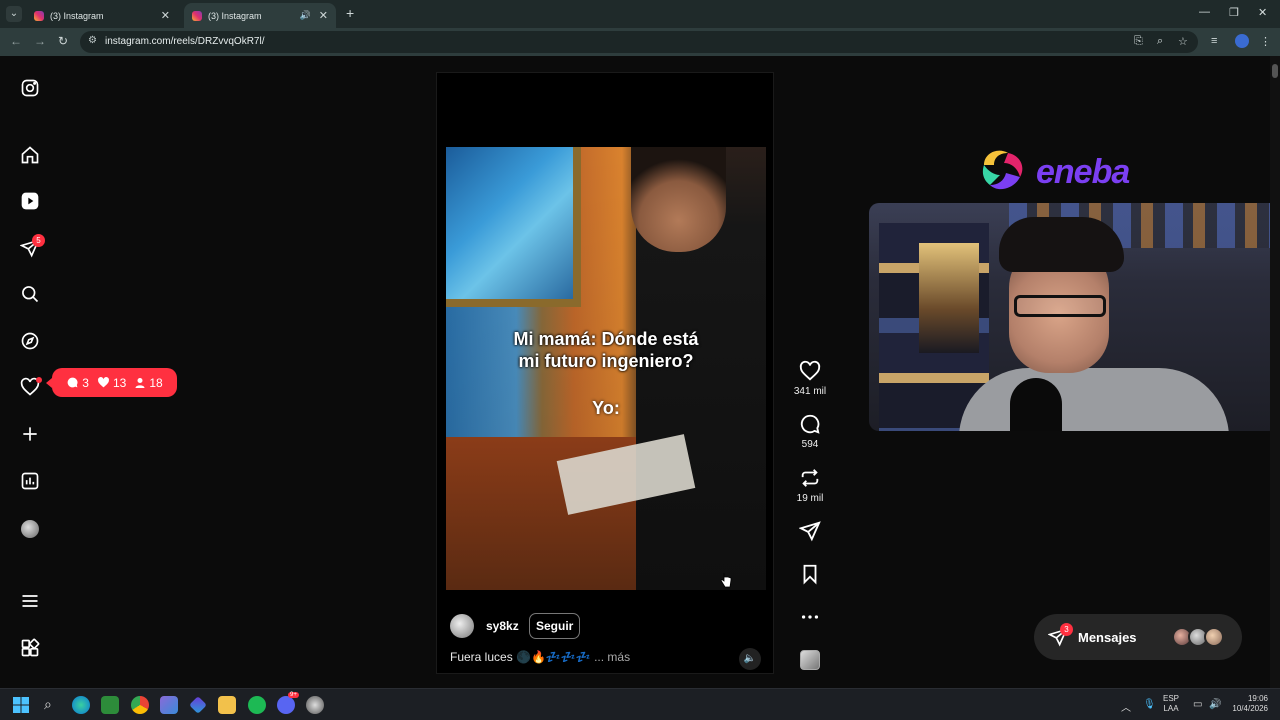  Describe the element at coordinates (30, 481) in the screenshot. I see `dashboard-icon` at that location.